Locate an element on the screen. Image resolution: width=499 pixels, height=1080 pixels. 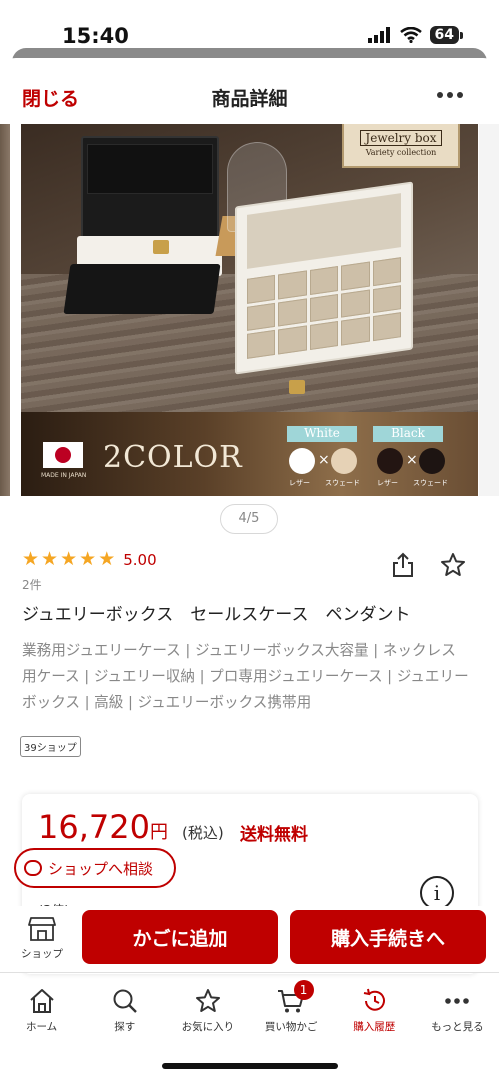
review-count: 2件 is located at coordinates (32, 584).